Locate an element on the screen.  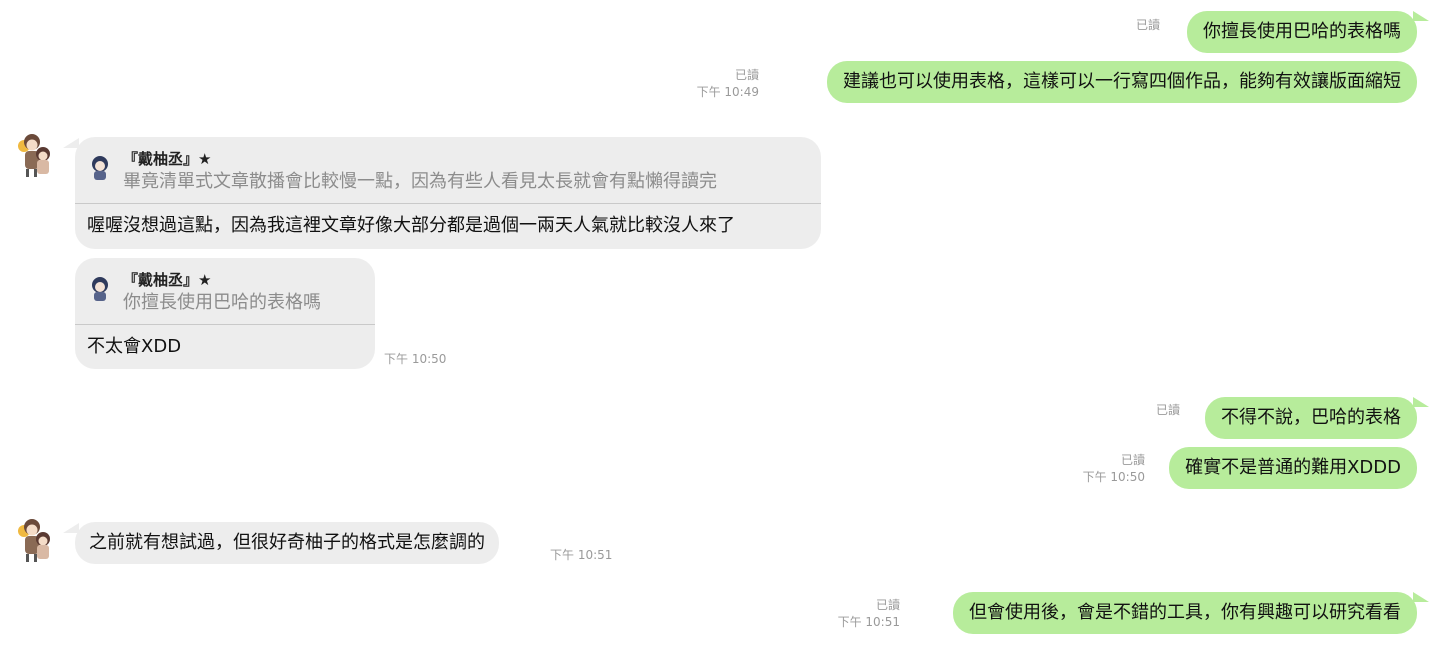
message-meta: 已讀 下午 10:50 is located at coordinates (1114, 469).